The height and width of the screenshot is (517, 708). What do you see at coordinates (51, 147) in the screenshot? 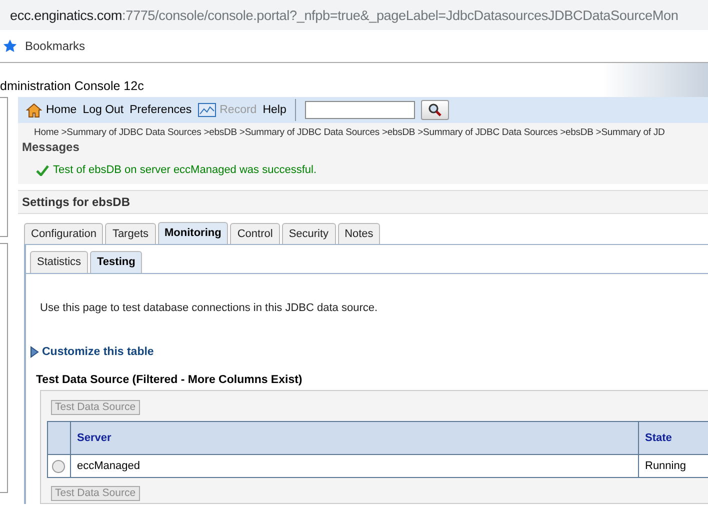
I see `messages-heading: Messages` at bounding box center [51, 147].